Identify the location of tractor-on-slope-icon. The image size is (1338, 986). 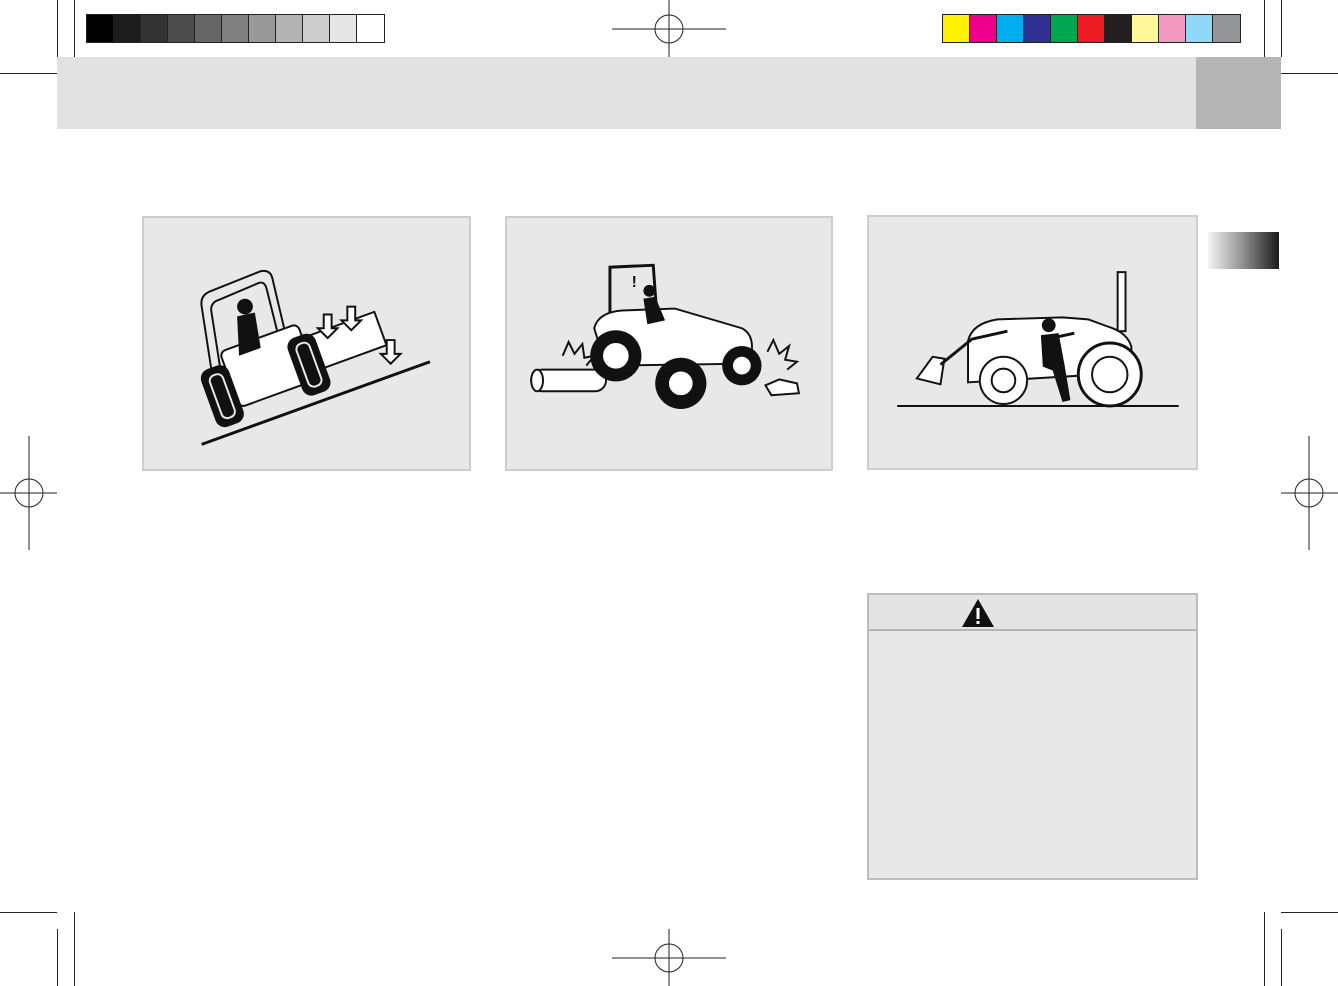
(315, 357).